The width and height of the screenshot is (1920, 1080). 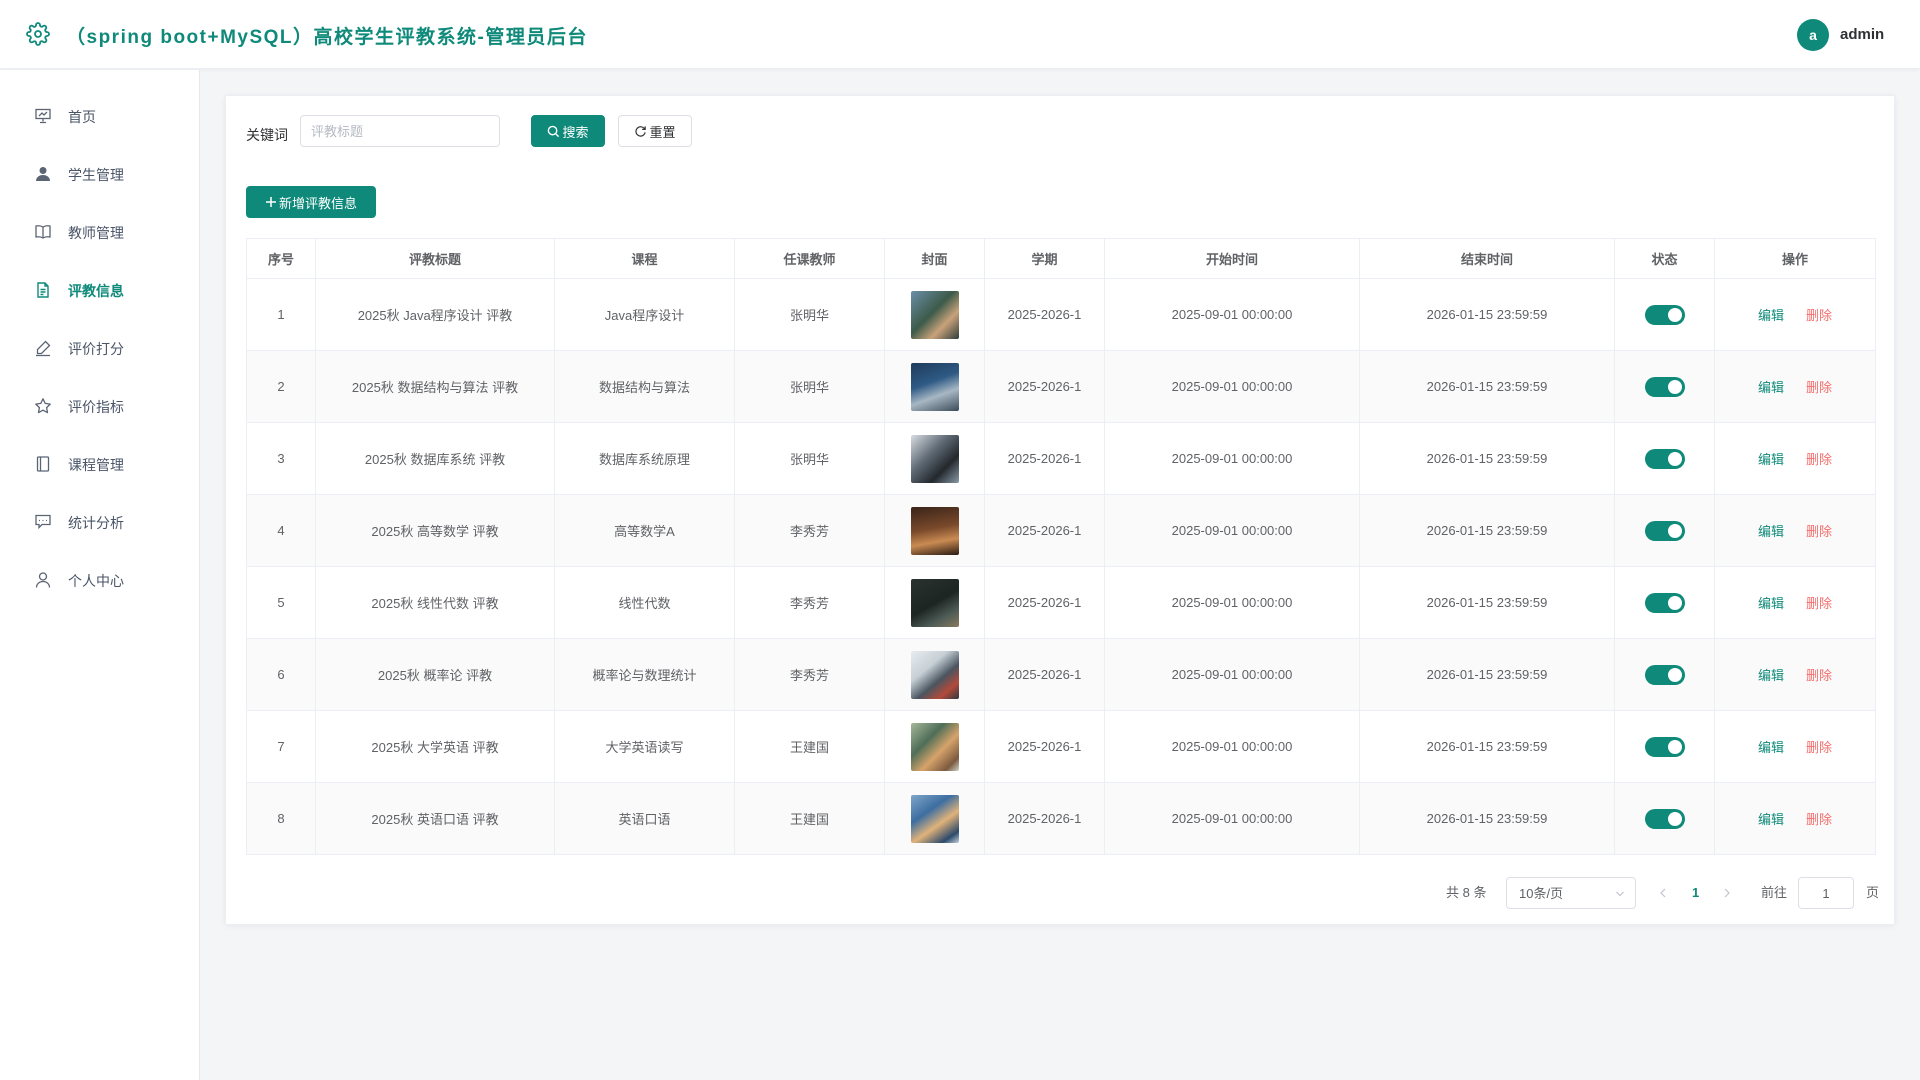 I want to click on cell-title: 2025秋 Java程序设计 评教, so click(x=435, y=314).